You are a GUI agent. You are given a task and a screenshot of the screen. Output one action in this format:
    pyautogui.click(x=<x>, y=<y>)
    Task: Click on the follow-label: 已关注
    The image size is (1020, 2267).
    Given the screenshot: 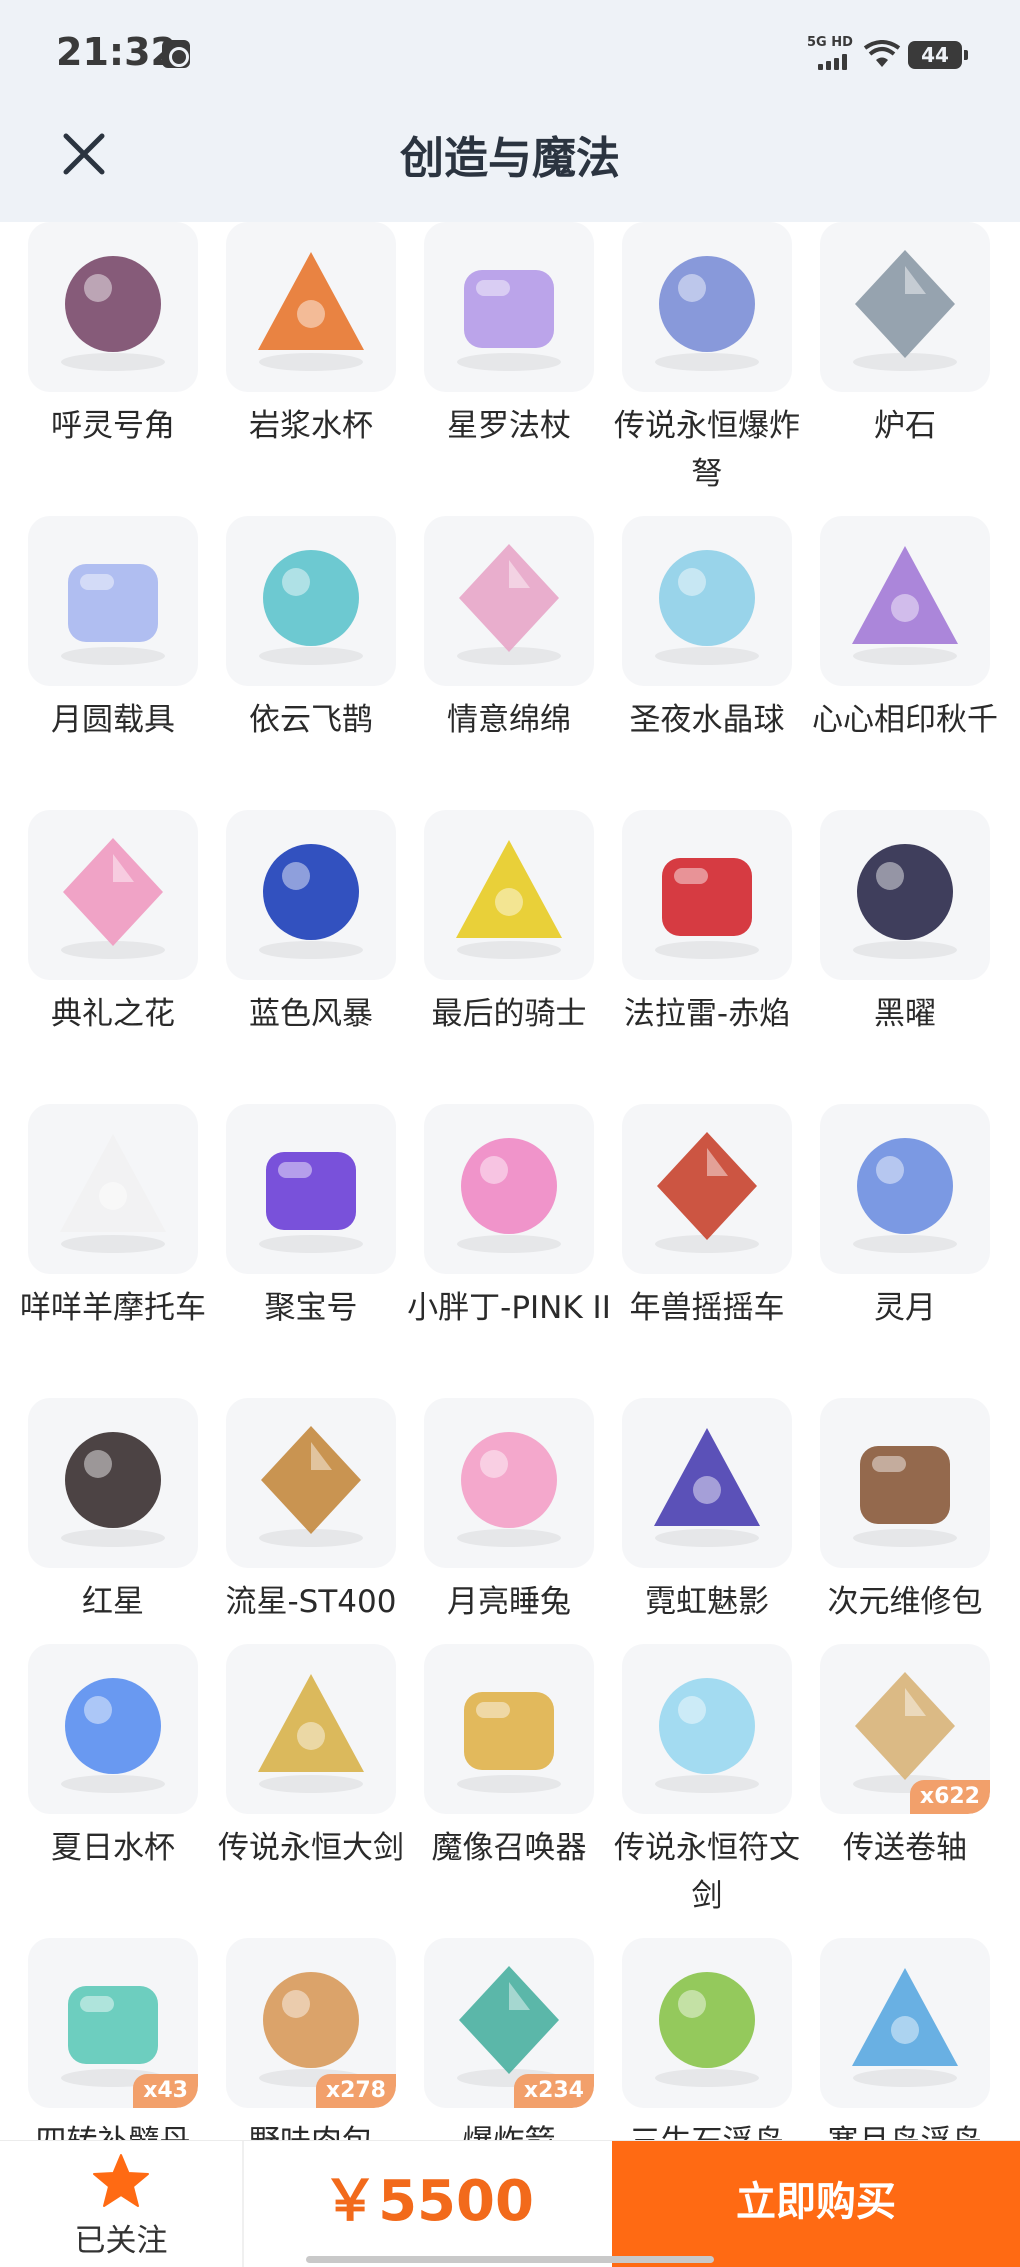 What is the action you would take?
    pyautogui.click(x=121, y=2241)
    